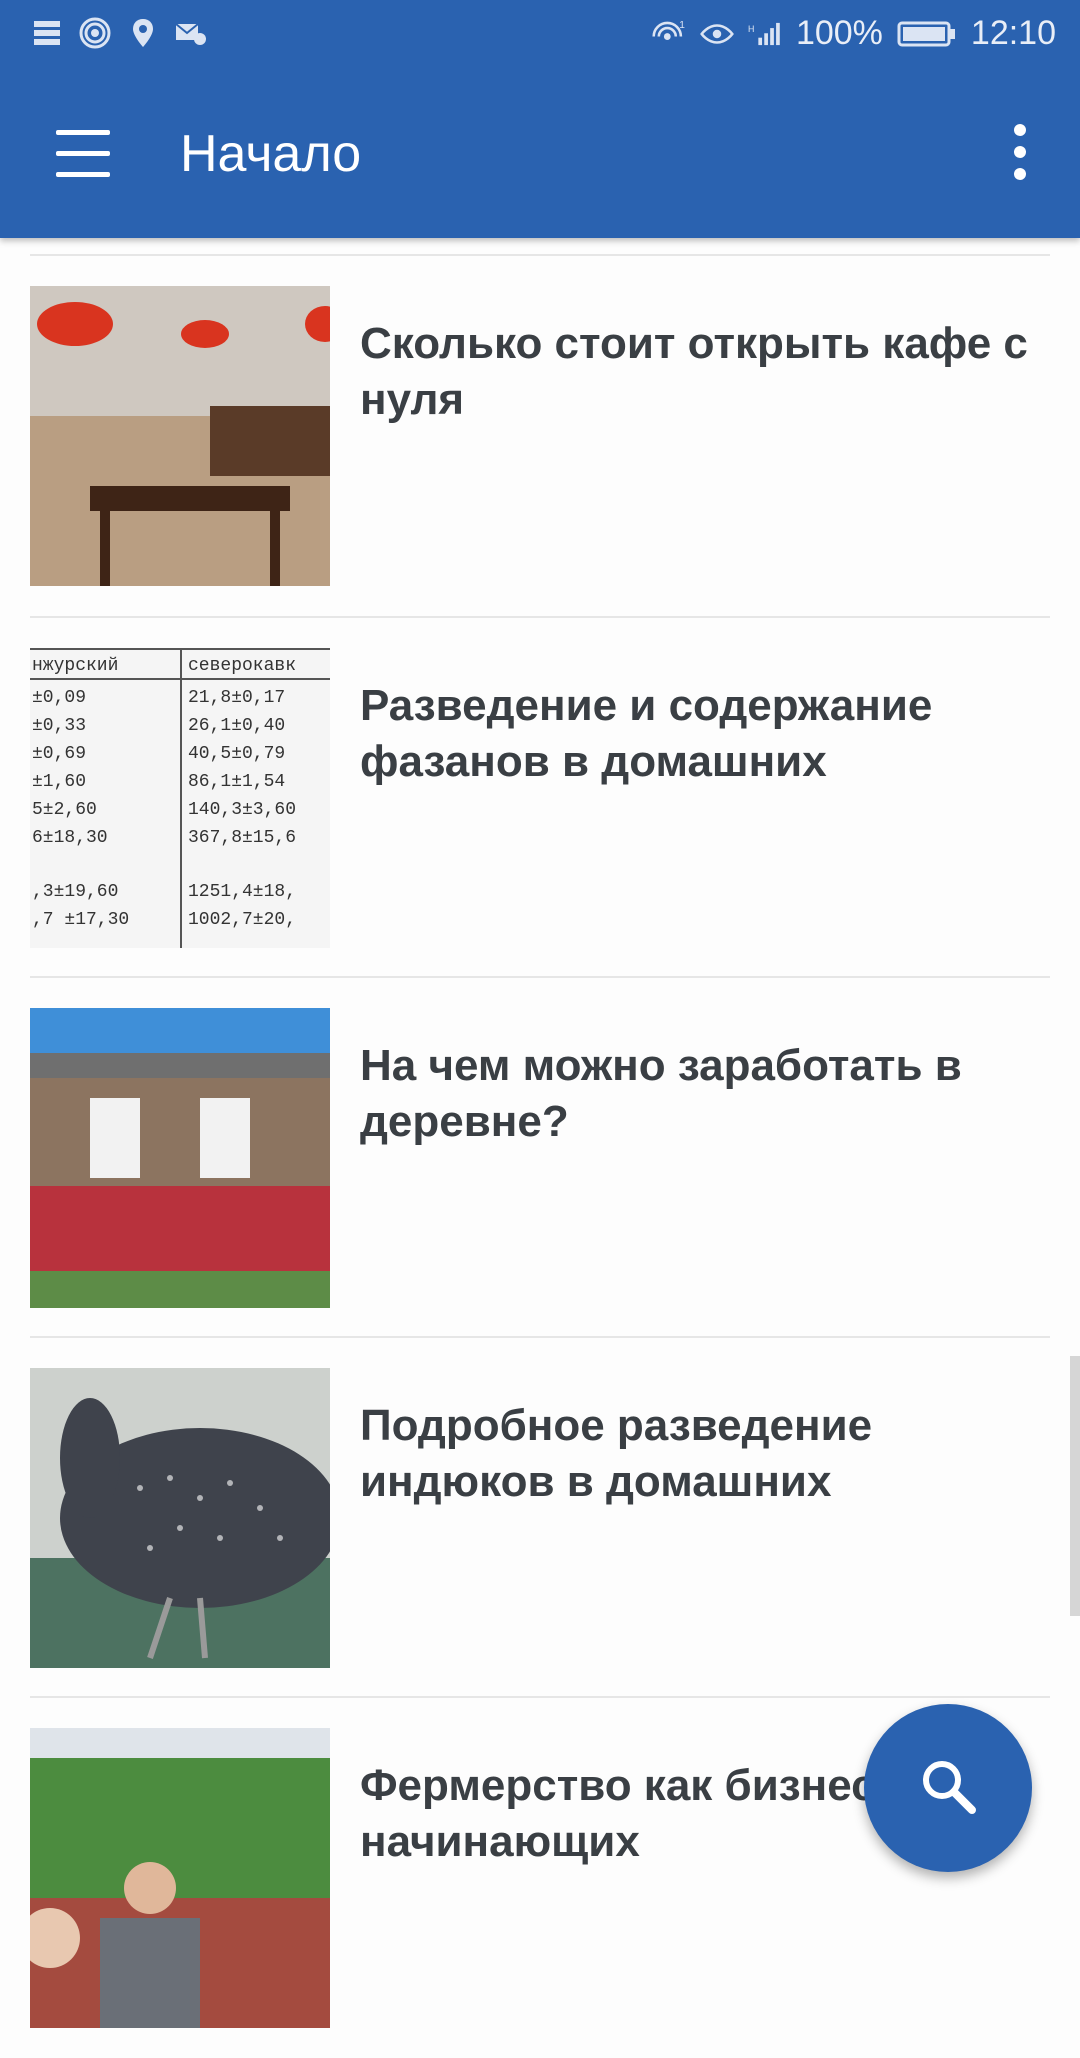  What do you see at coordinates (669, 34) in the screenshot?
I see `hotspot-signal-icon: 1` at bounding box center [669, 34].